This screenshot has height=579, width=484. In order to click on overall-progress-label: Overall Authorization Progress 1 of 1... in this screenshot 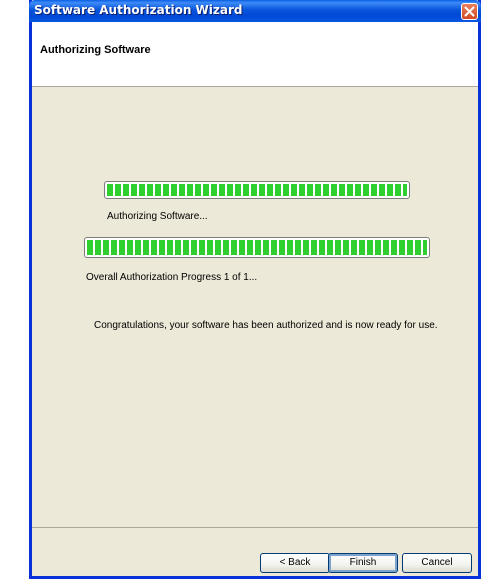, I will do `click(172, 277)`.